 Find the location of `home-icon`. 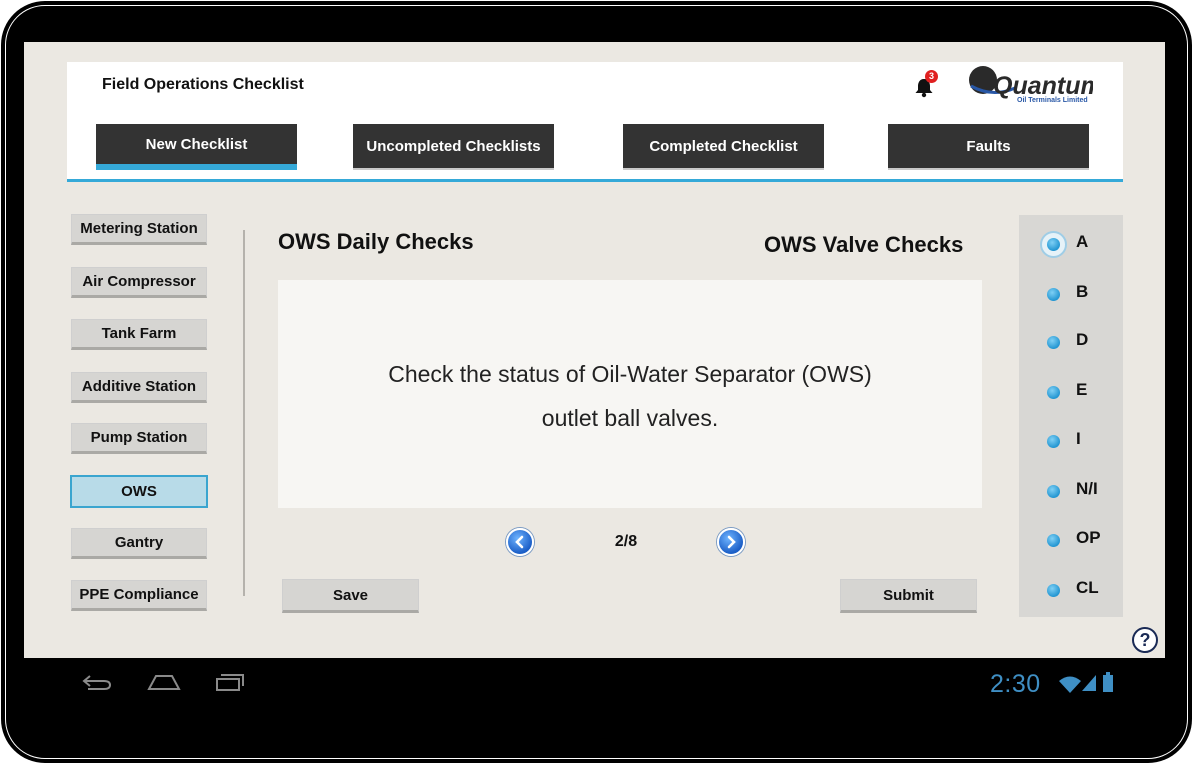

home-icon is located at coordinates (164, 682).